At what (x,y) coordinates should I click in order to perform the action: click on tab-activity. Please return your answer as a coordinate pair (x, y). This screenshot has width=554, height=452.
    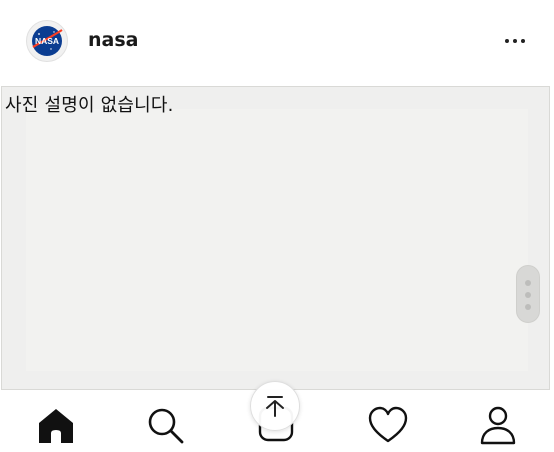
    Looking at the image, I should click on (388, 426).